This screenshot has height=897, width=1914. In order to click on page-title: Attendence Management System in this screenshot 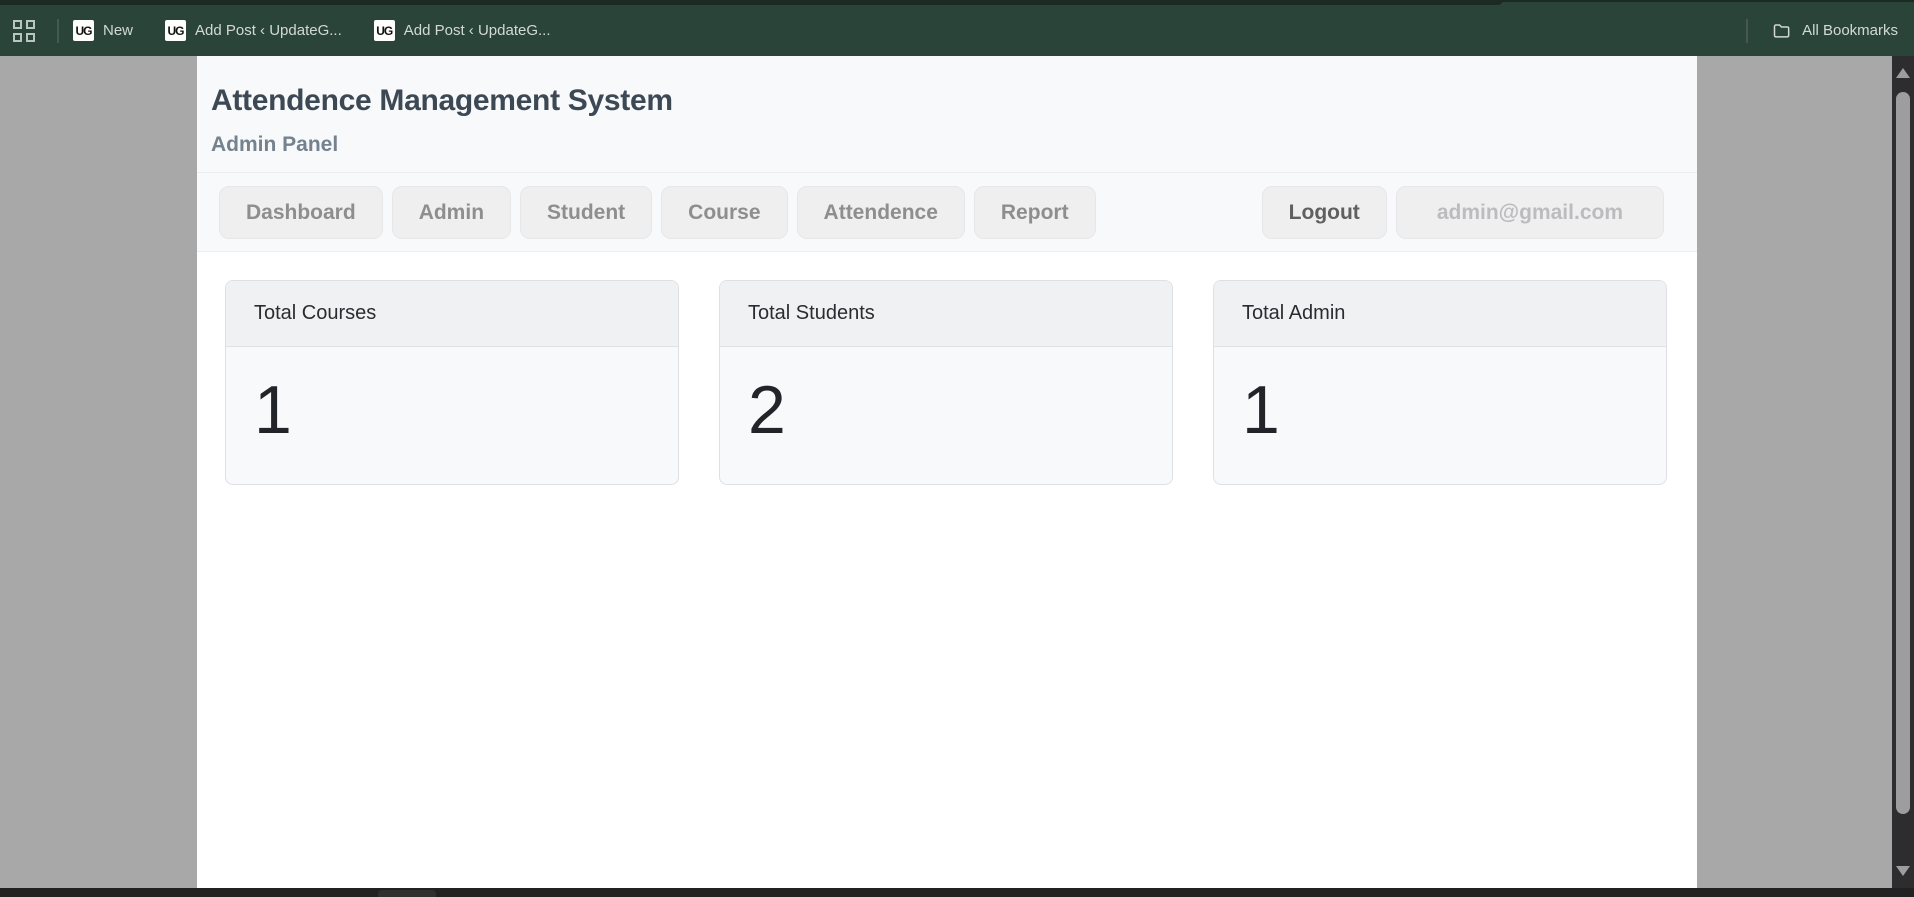, I will do `click(442, 100)`.